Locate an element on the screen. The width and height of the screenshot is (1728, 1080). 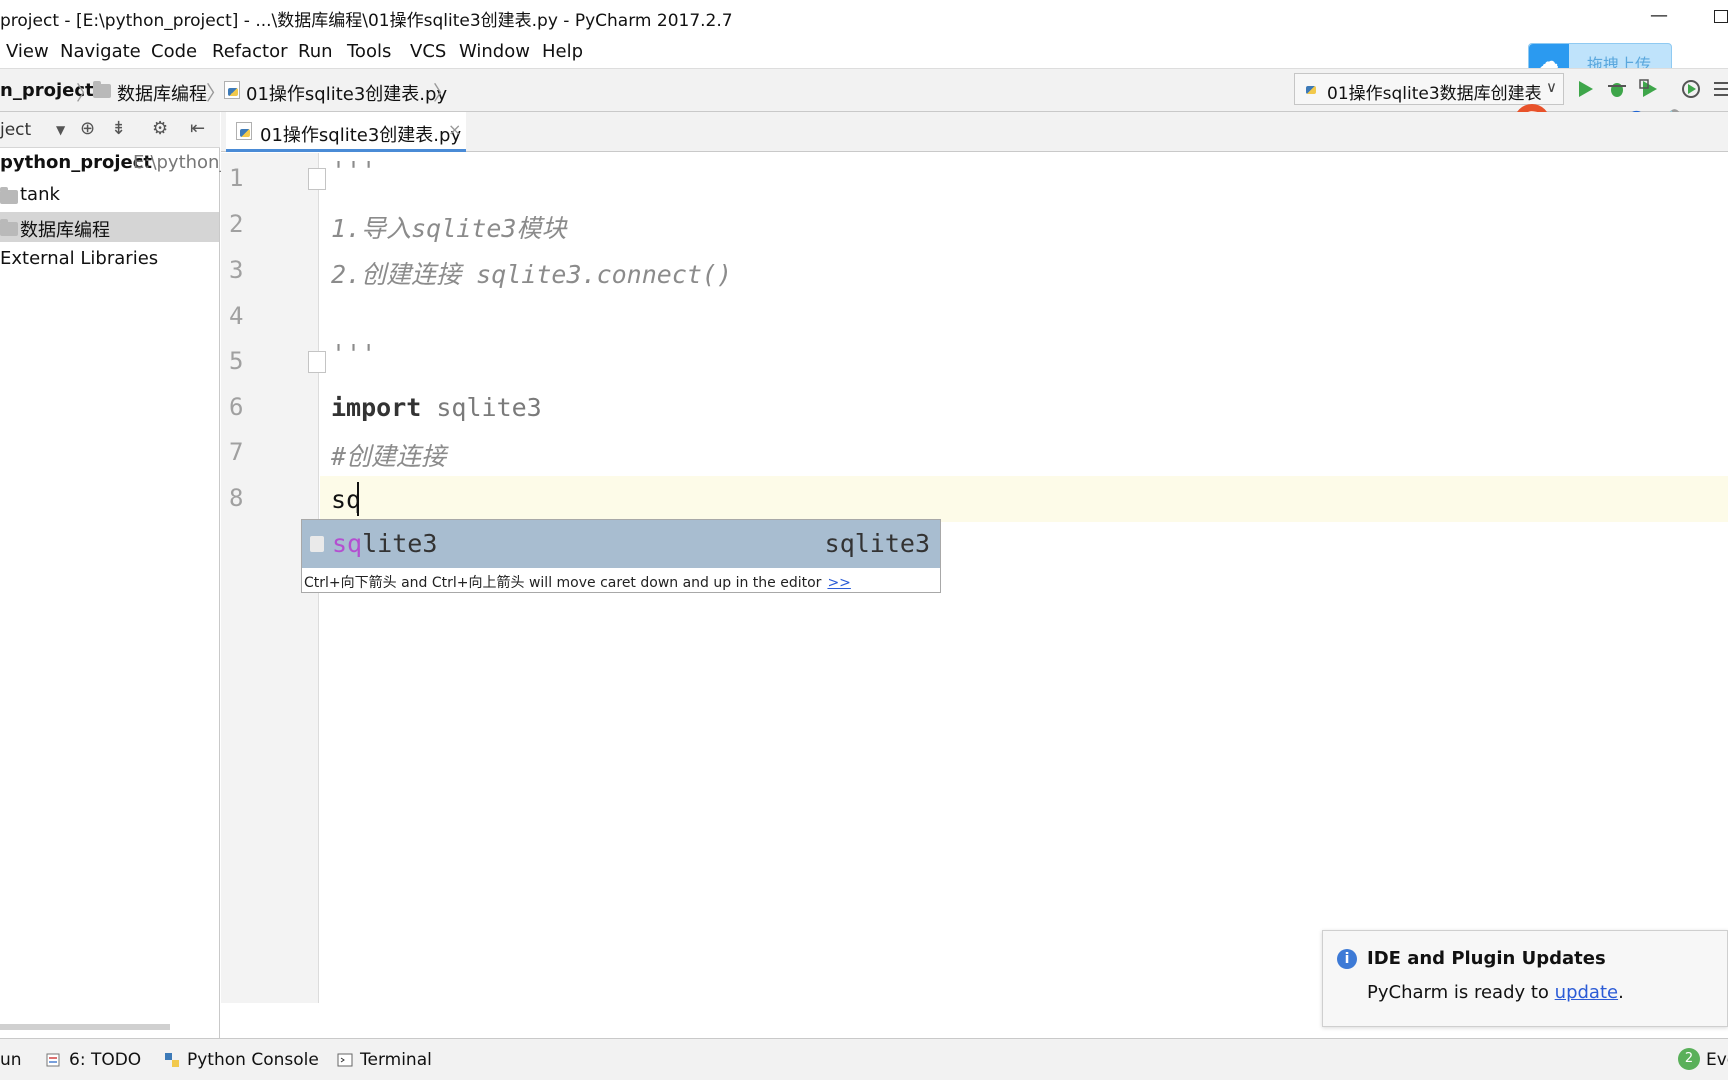
module-name: sqlite3 is located at coordinates (481, 407).